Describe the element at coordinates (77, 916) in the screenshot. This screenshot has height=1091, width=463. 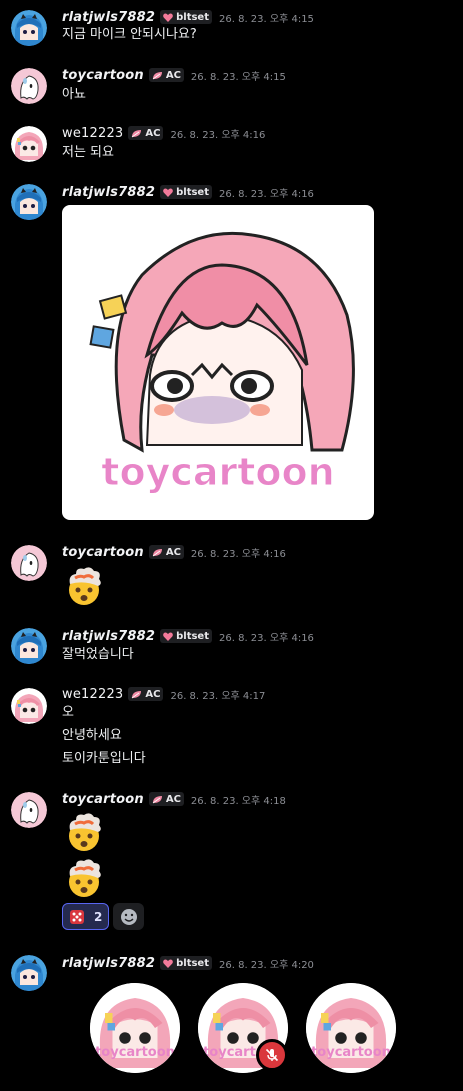
I see `dice-icon` at that location.